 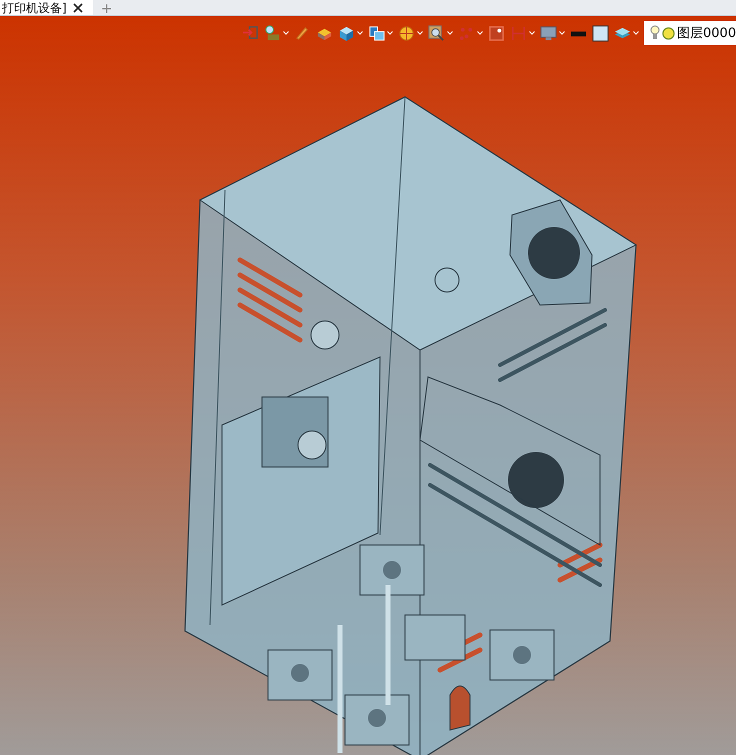 What do you see at coordinates (346, 33) in the screenshot?
I see `cube-icon` at bounding box center [346, 33].